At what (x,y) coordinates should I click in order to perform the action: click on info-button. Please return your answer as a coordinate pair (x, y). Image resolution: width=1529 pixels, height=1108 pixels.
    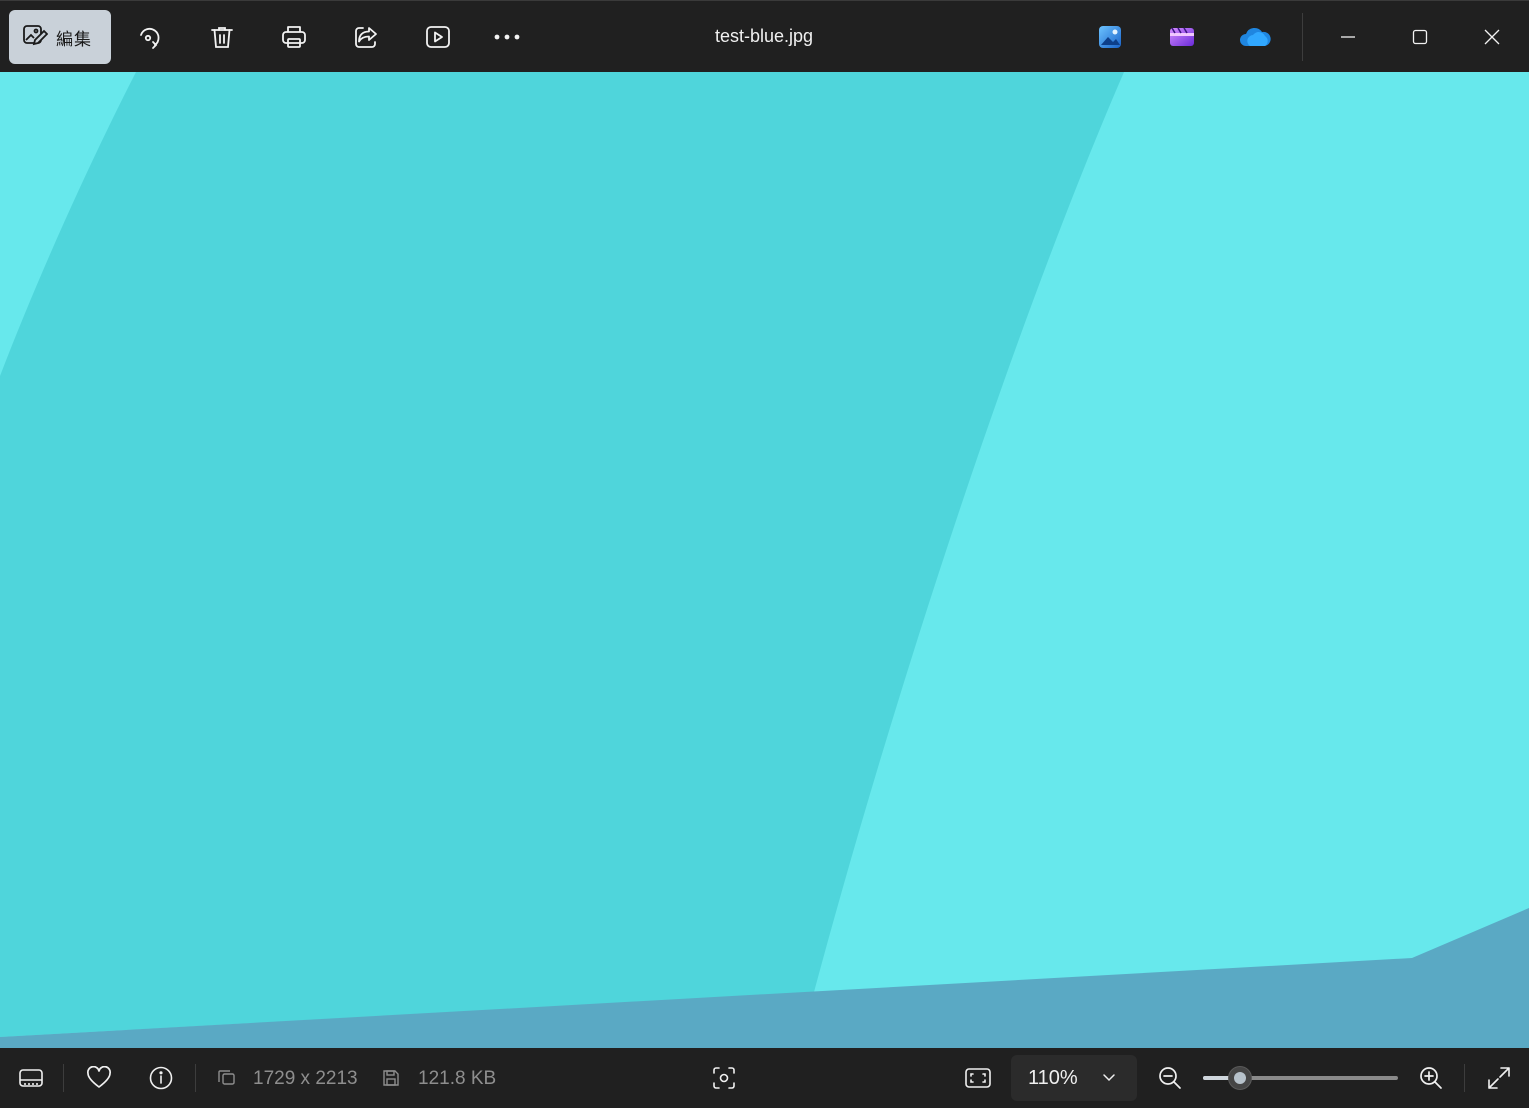
    Looking at the image, I should click on (161, 1078).